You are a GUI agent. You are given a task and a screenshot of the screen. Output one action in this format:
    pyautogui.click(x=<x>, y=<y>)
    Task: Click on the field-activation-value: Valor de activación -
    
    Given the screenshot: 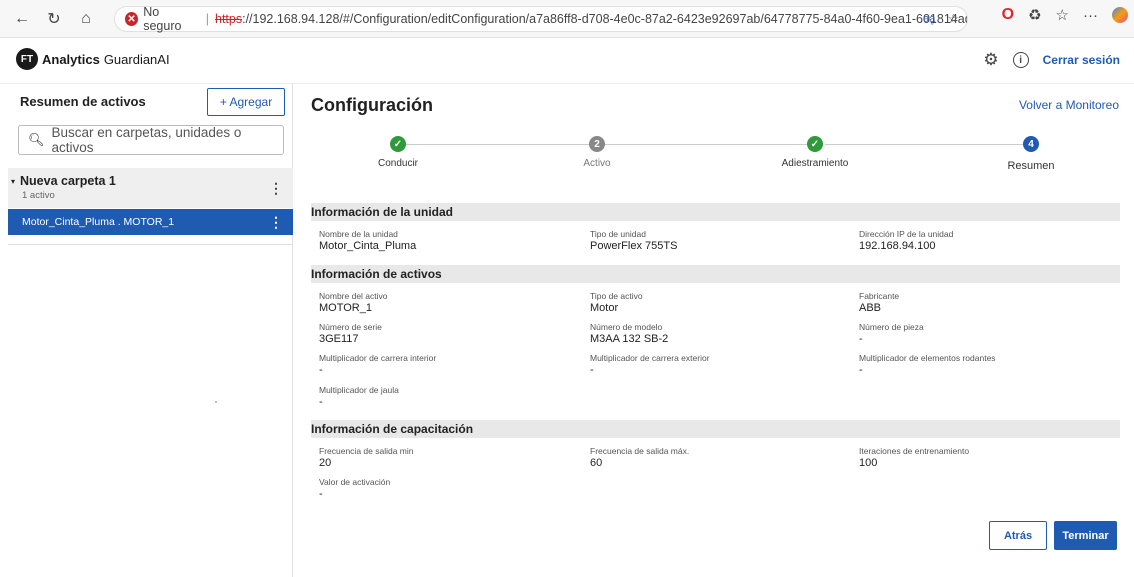 What is the action you would take?
    pyautogui.click(x=355, y=488)
    